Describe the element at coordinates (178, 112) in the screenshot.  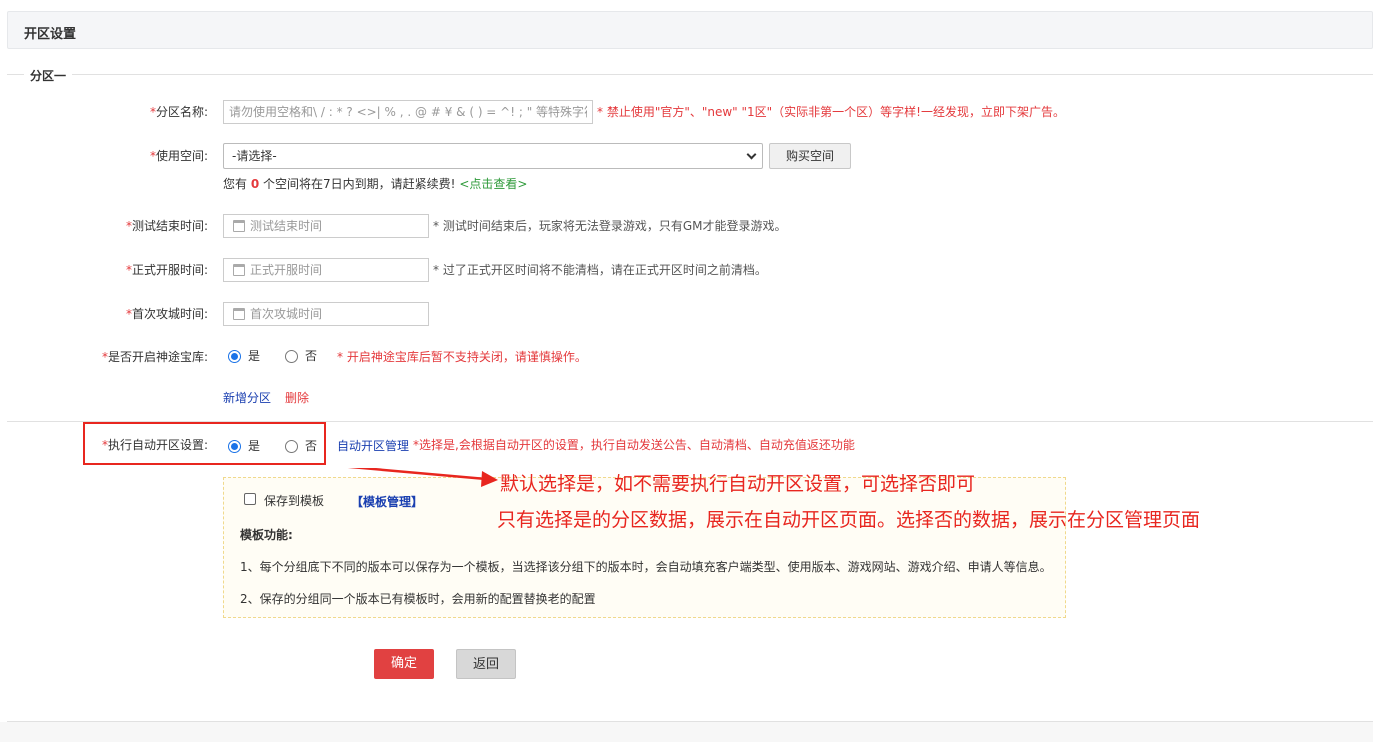
I see `zone-name-label: *分区名称:` at that location.